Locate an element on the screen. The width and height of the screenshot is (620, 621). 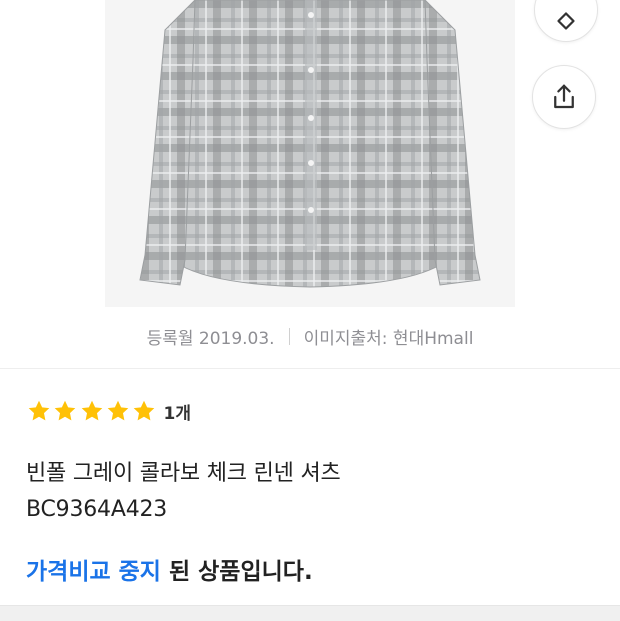
product-meta: 등록월 2019.03. 이미지출처: 현대Hmall is located at coordinates (310, 336).